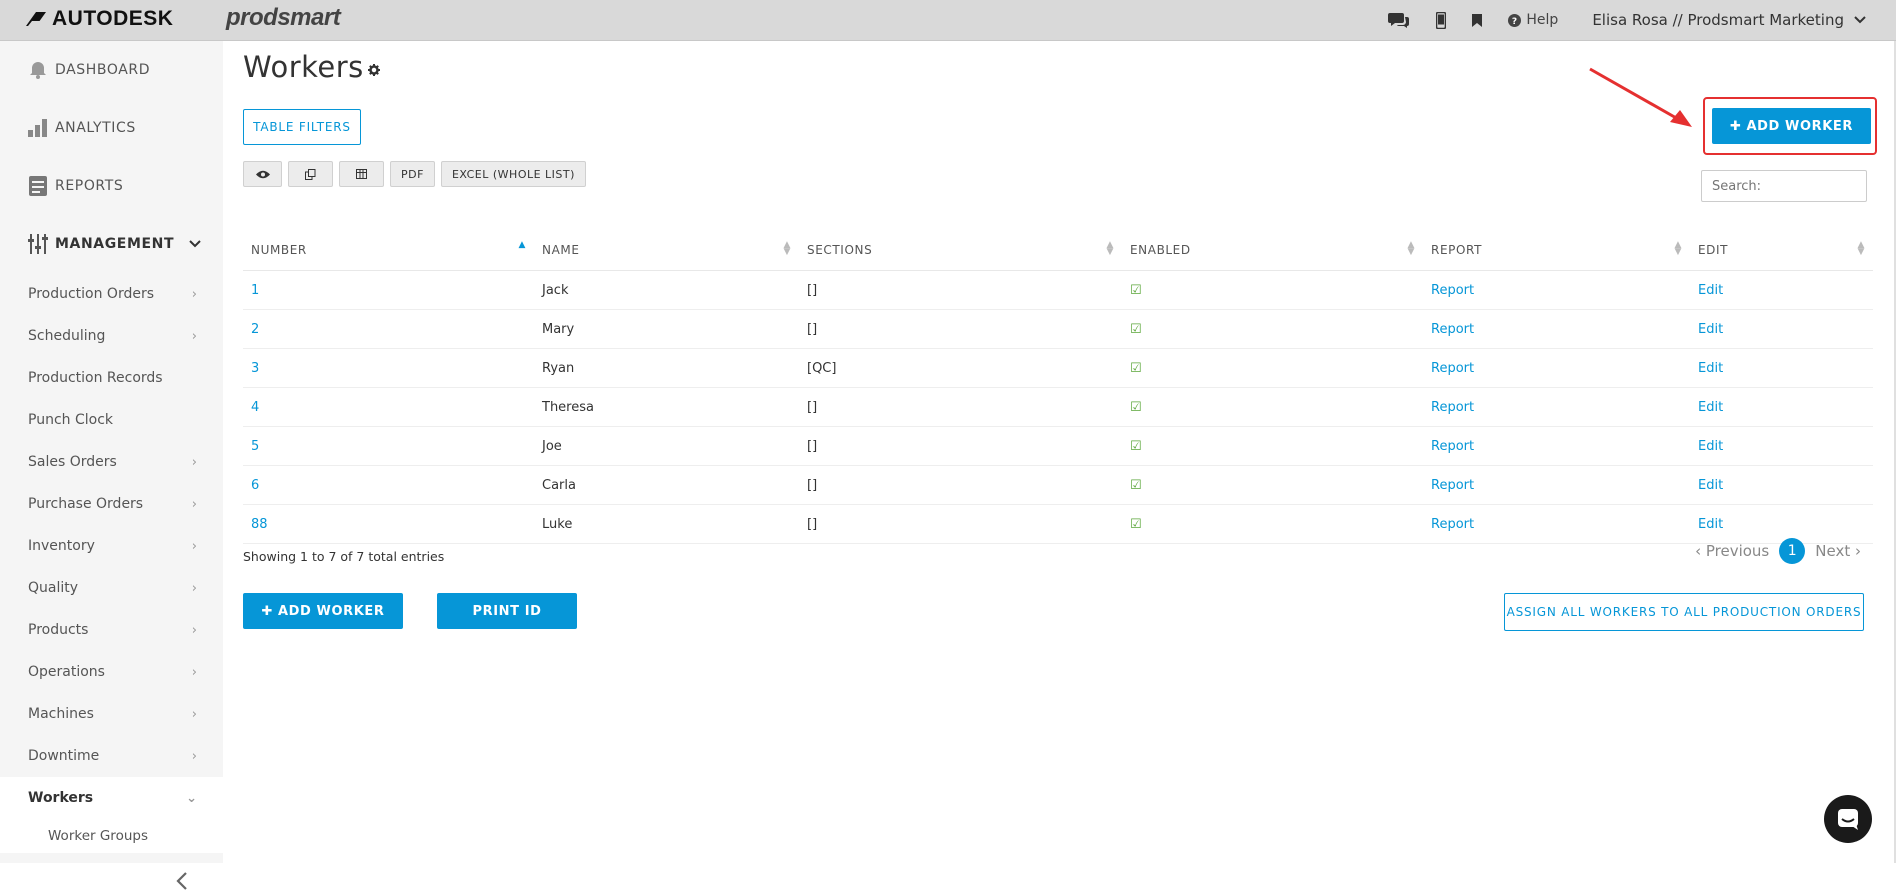  I want to click on worker-name: Carla, so click(666, 485).